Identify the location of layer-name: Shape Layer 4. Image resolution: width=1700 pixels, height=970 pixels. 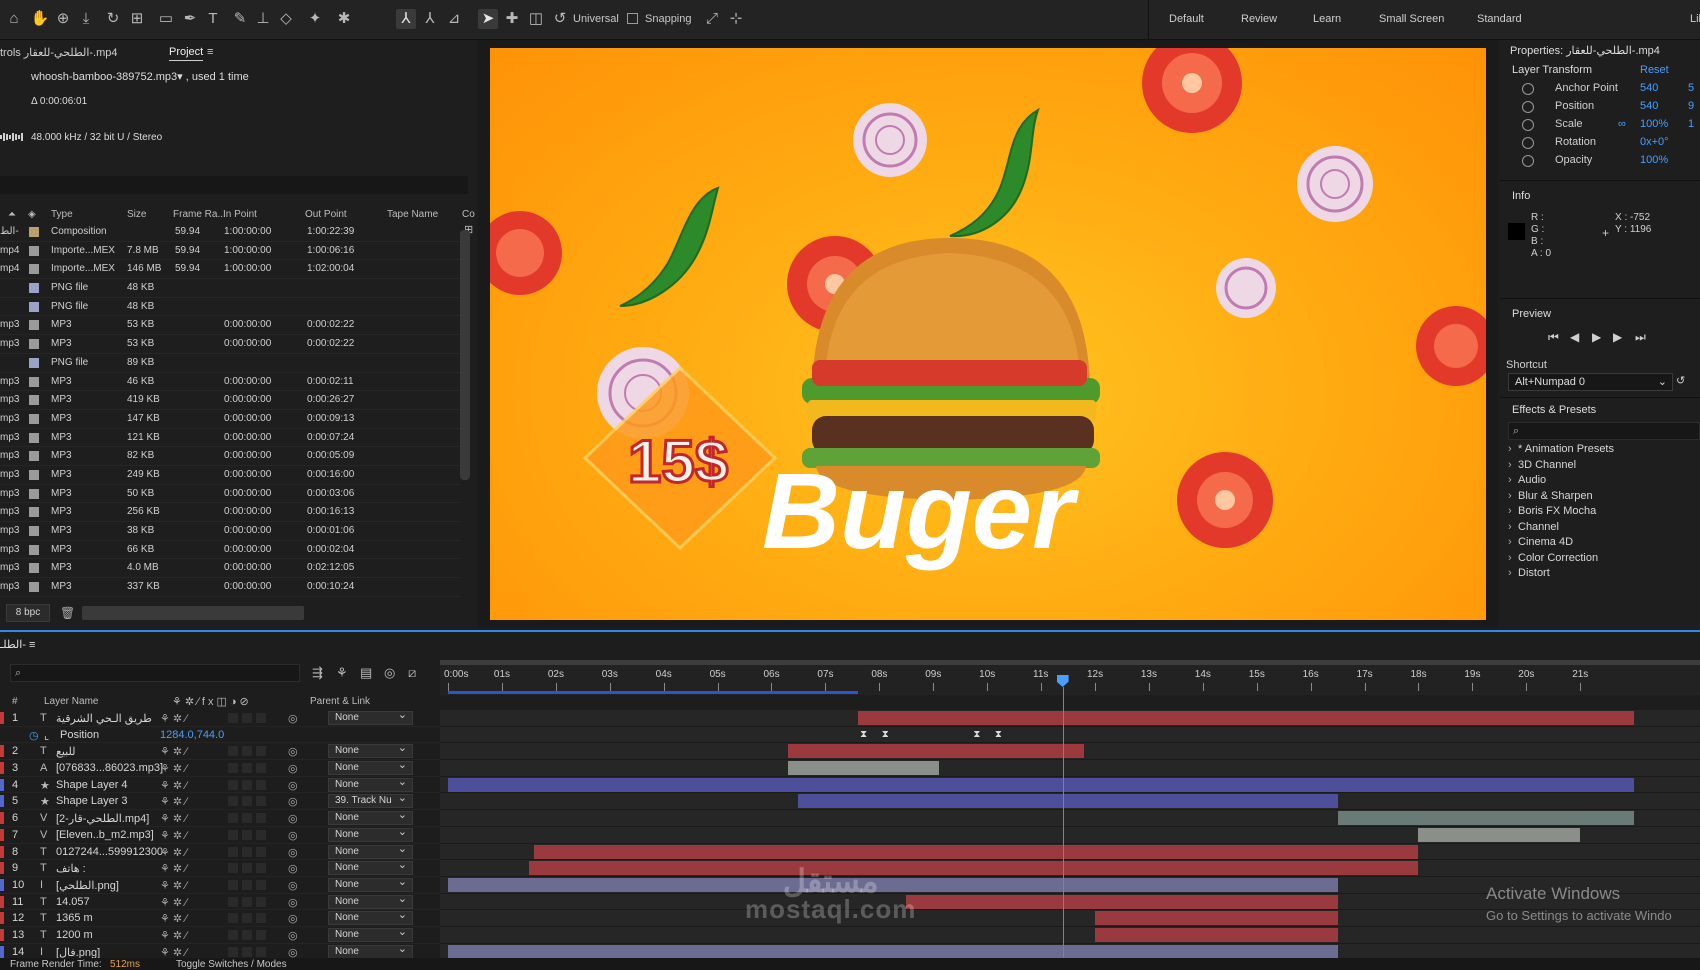
(92, 785).